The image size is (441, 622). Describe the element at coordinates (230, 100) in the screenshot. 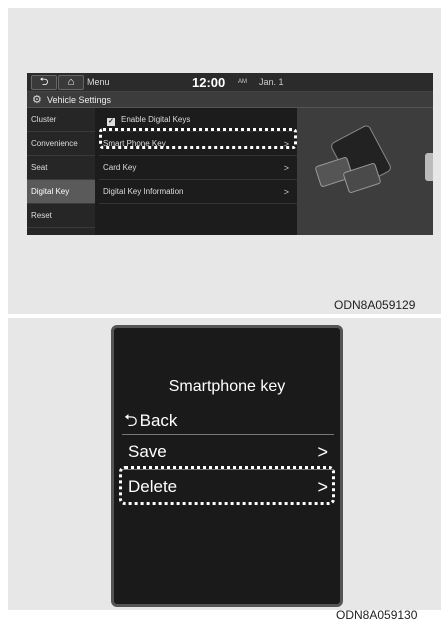

I see `title-bar: ⚙ Vehicle Settings` at that location.